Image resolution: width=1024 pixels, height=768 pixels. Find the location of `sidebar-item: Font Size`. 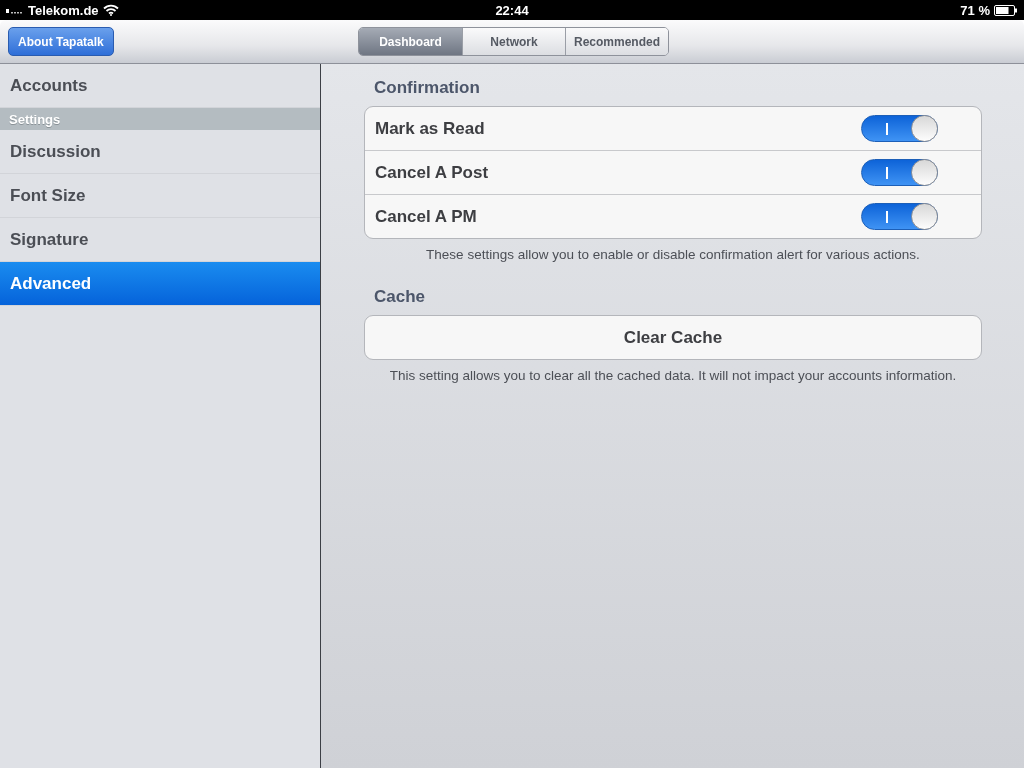

sidebar-item: Font Size is located at coordinates (160, 196).